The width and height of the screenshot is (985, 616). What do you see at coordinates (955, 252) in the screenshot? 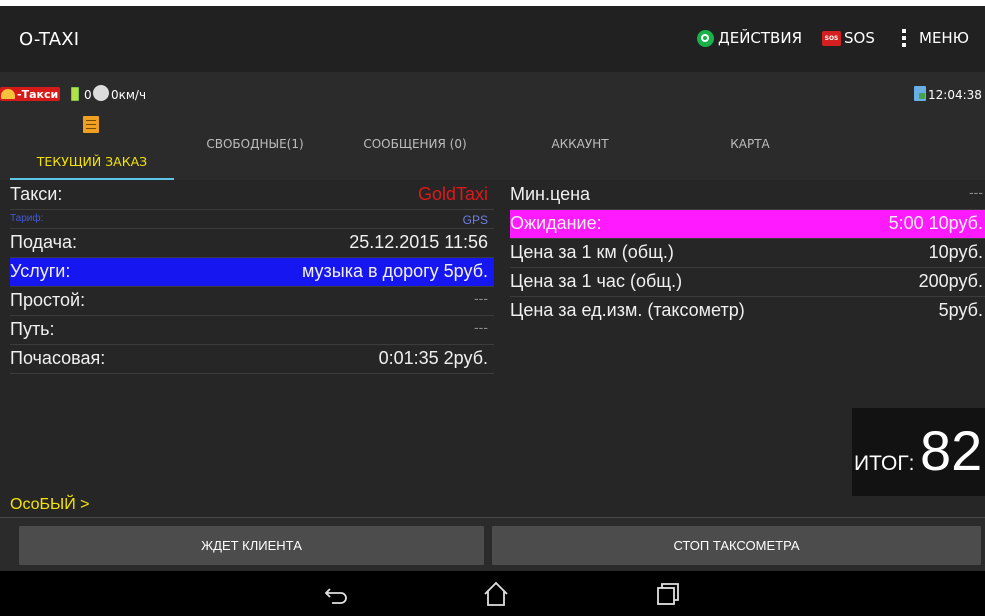
I see `per-km-value: 10руб.` at bounding box center [955, 252].